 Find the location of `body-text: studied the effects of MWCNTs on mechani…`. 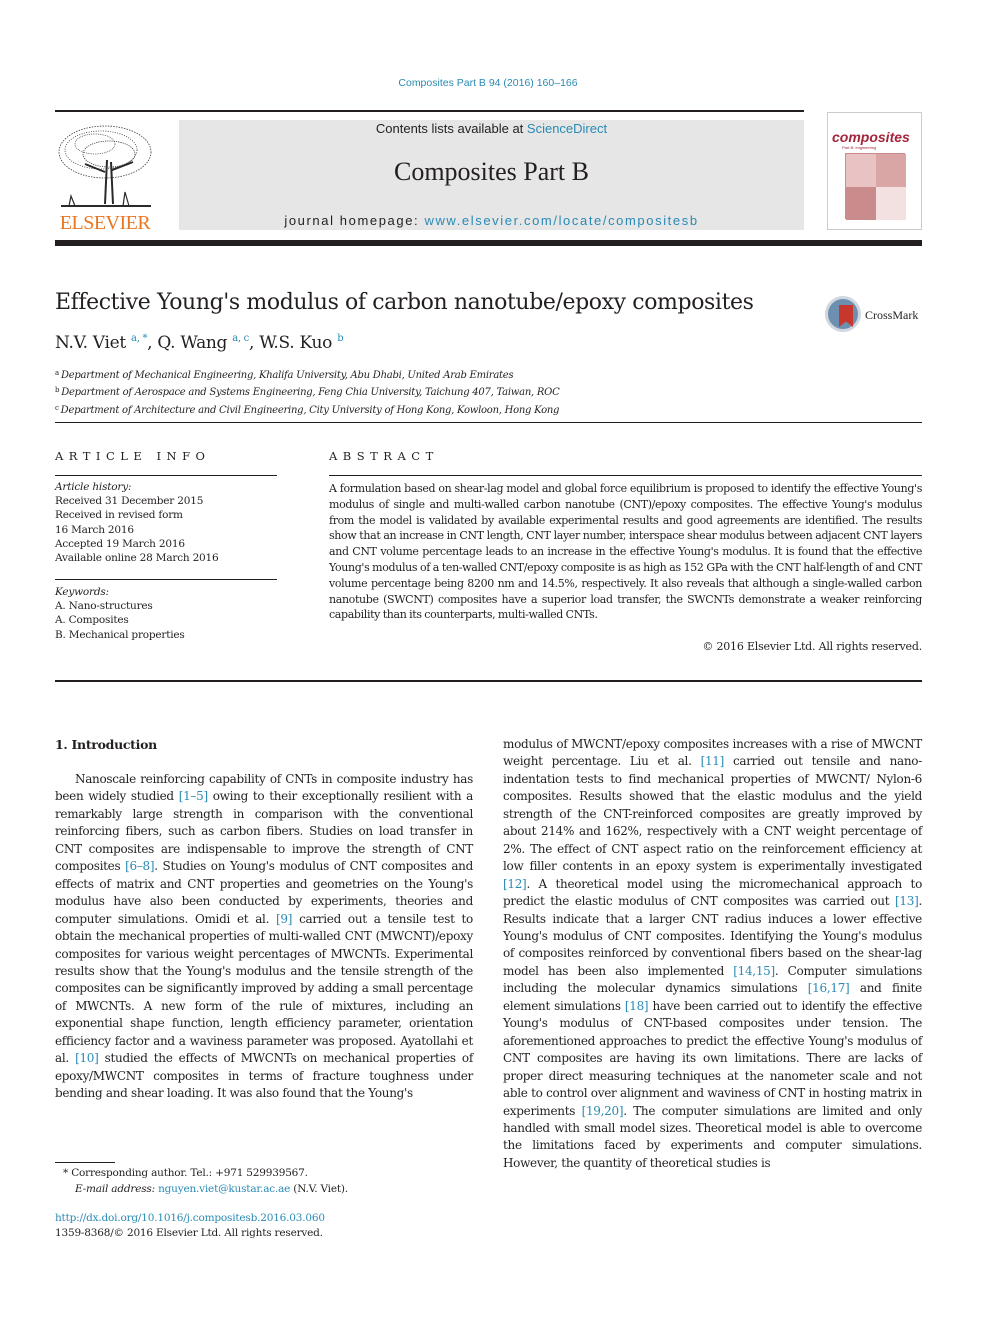

body-text: studied the effects of MWCNTs on mechani… is located at coordinates (264, 1076).